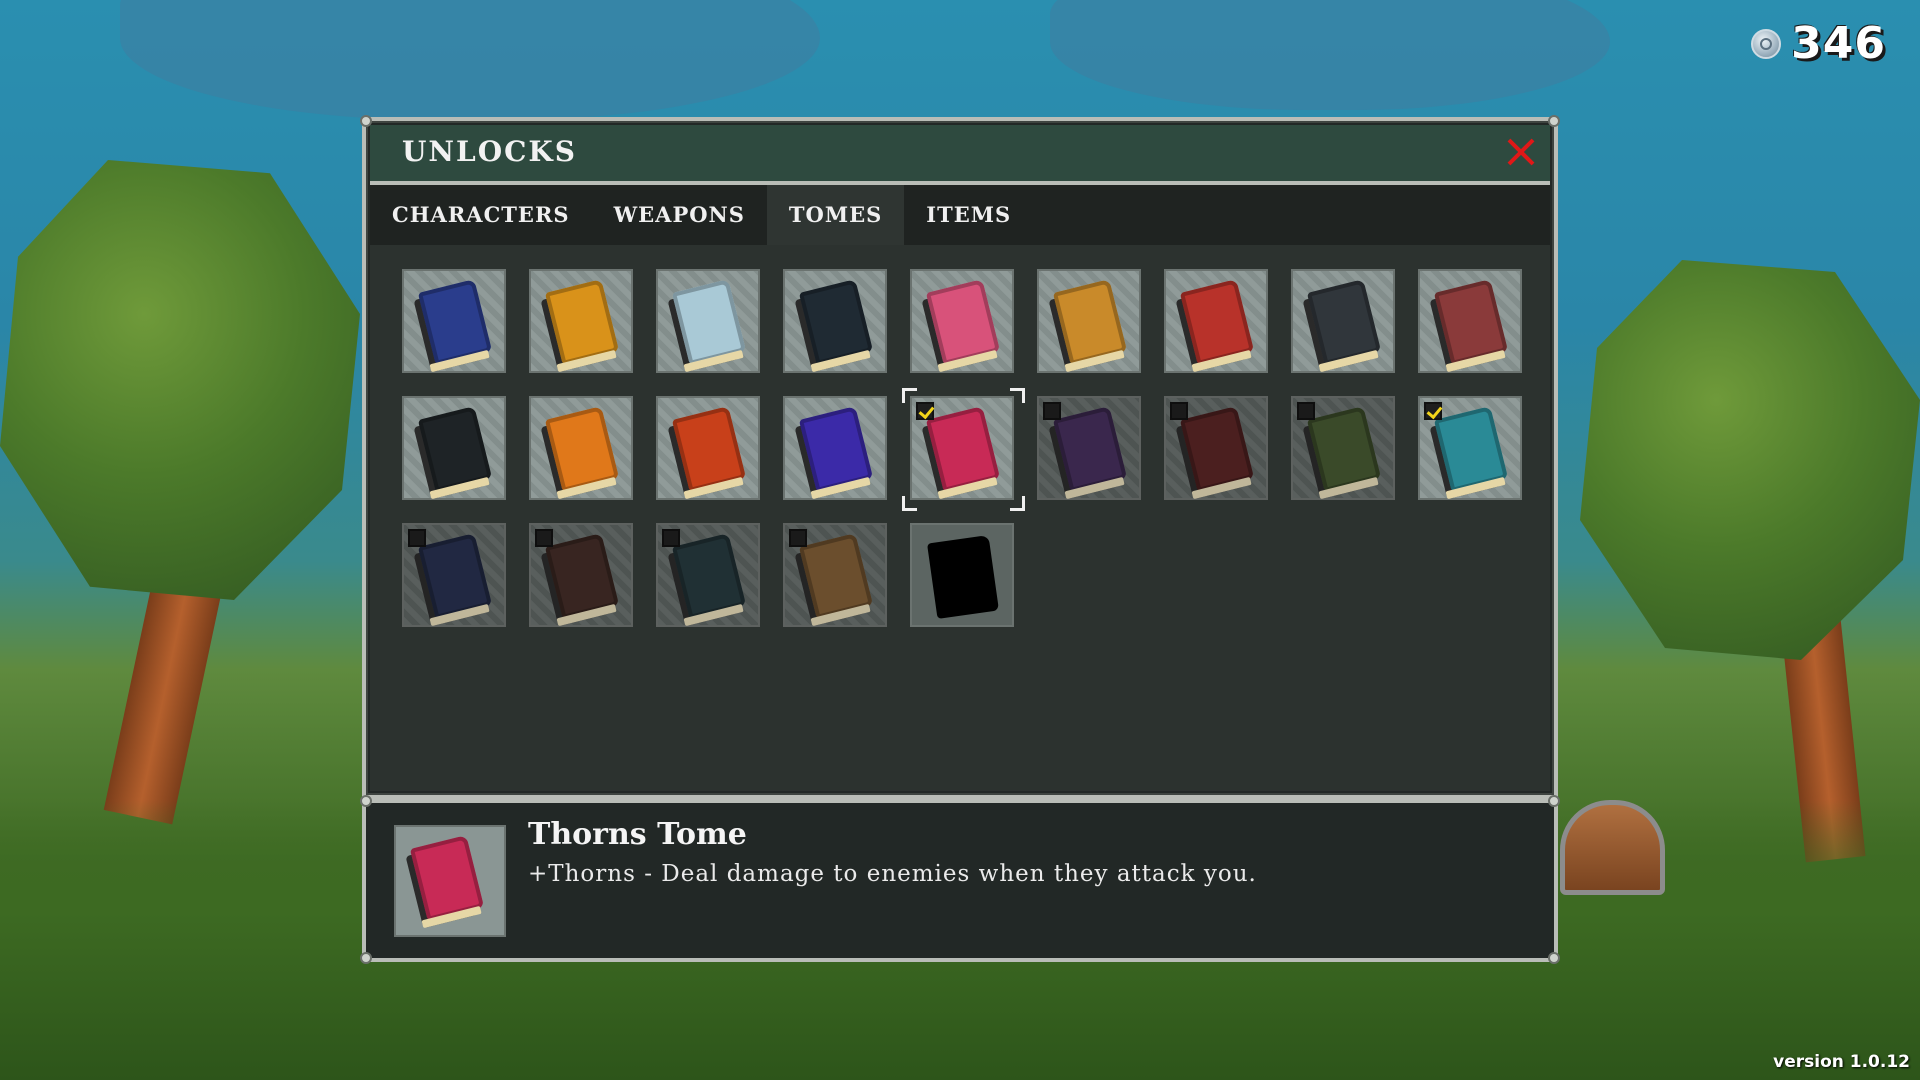 The height and width of the screenshot is (1080, 1920). I want to click on hidden-tome-icon, so click(963, 577).